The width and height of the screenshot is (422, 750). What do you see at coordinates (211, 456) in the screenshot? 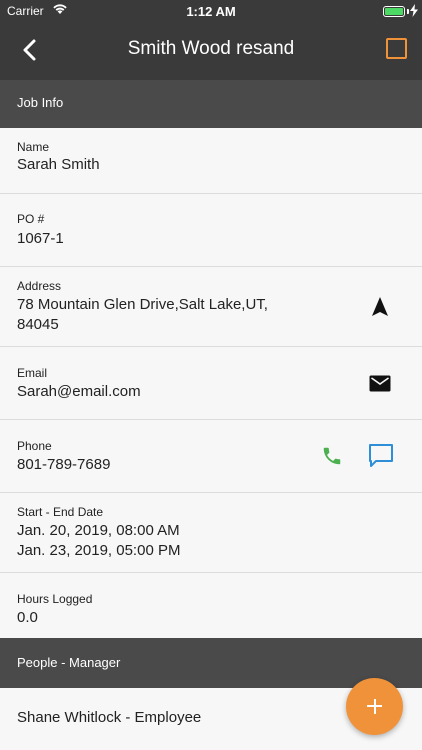
I see `phone-row: Phone 801-789-7689` at bounding box center [211, 456].